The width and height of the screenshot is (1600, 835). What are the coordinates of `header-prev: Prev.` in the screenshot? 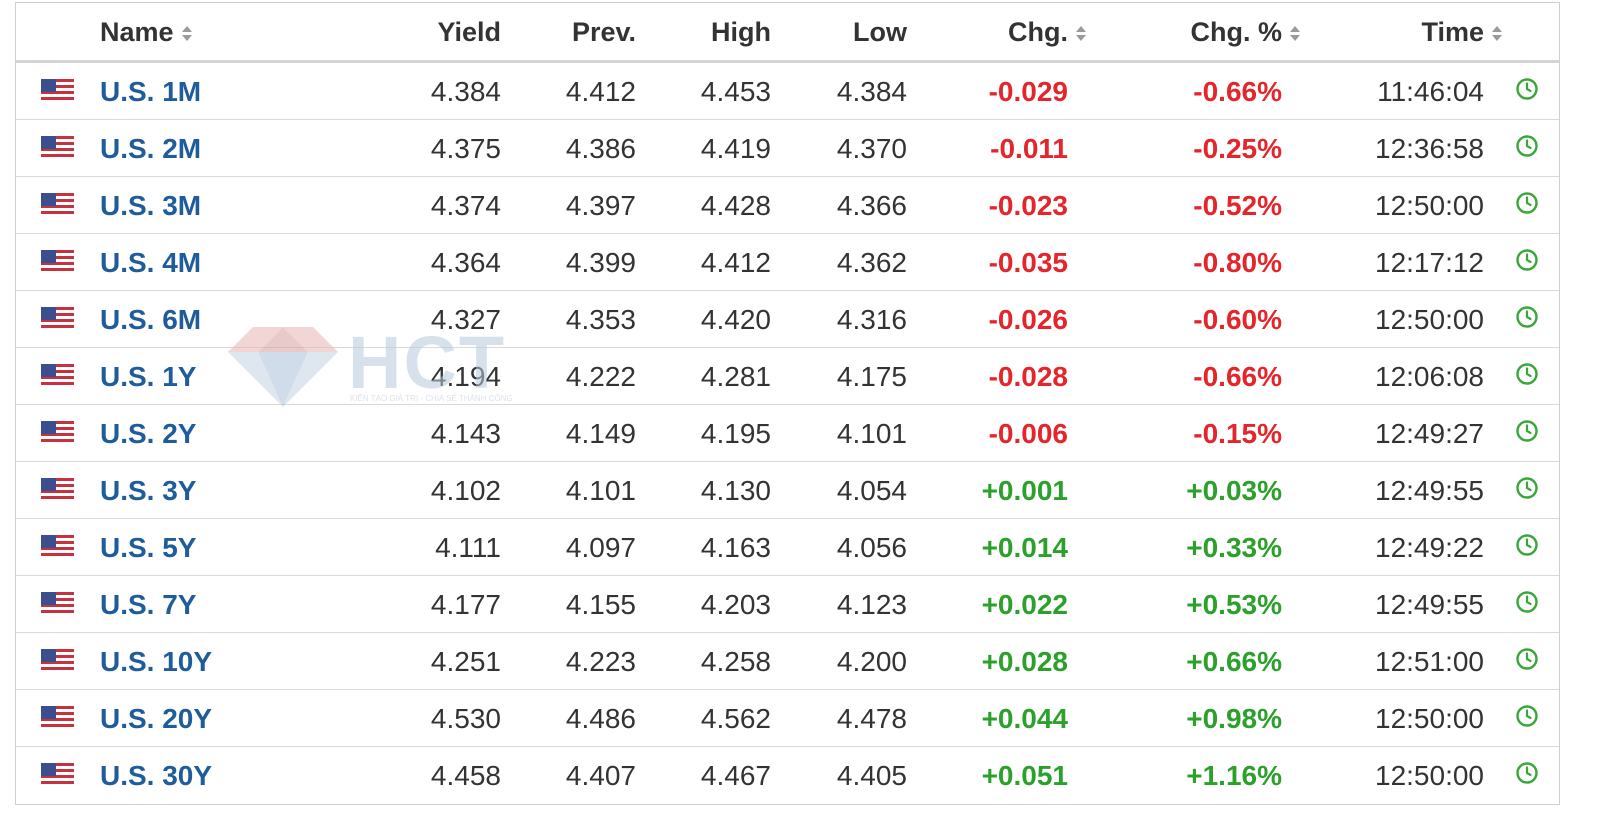 It's located at (603, 32).